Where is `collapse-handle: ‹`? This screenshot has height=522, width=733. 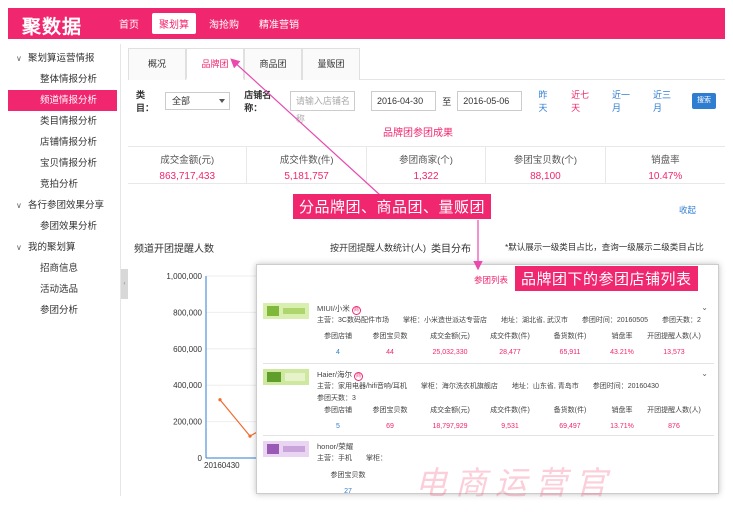
collapse-handle: ‹ is located at coordinates (124, 284).